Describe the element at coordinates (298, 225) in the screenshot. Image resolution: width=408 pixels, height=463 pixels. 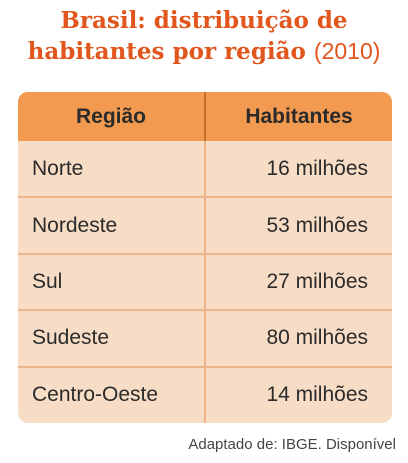
I see `cell-population: 53 milhões` at that location.